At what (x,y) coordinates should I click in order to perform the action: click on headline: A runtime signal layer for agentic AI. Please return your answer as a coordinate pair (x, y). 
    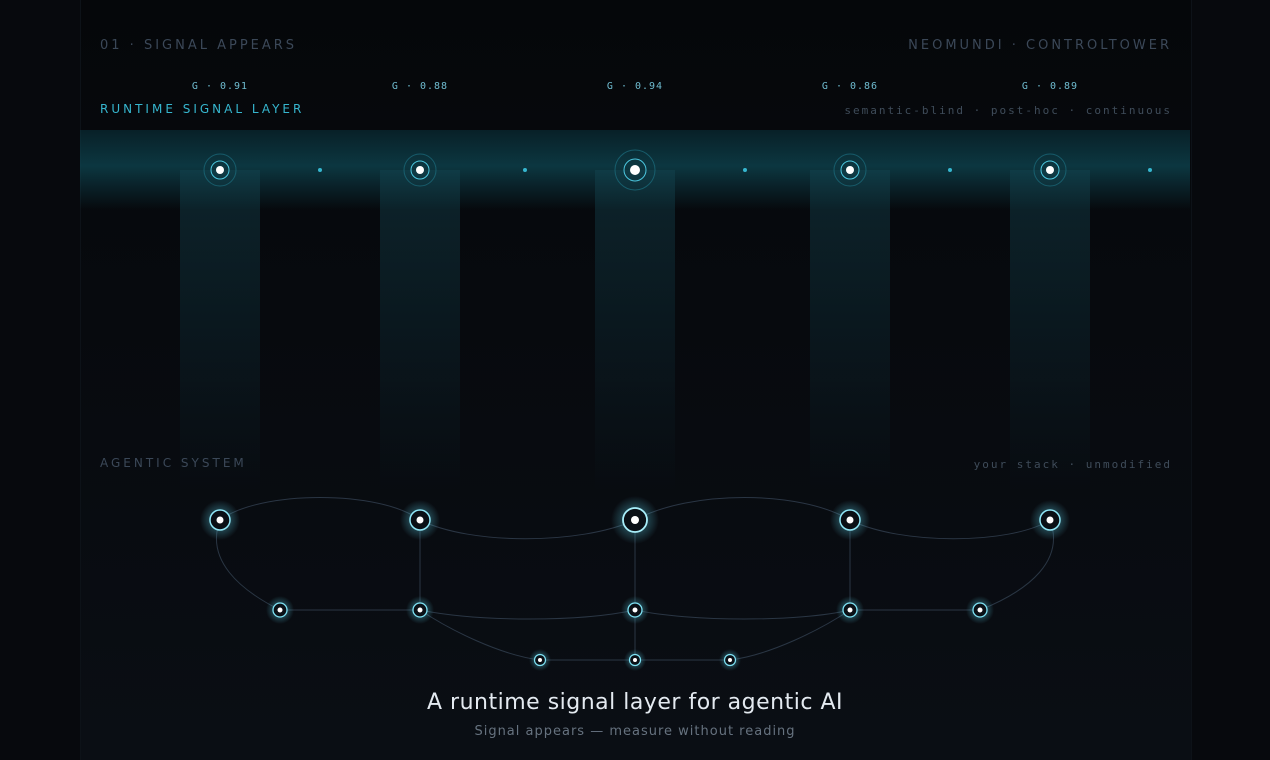
    Looking at the image, I should click on (635, 702).